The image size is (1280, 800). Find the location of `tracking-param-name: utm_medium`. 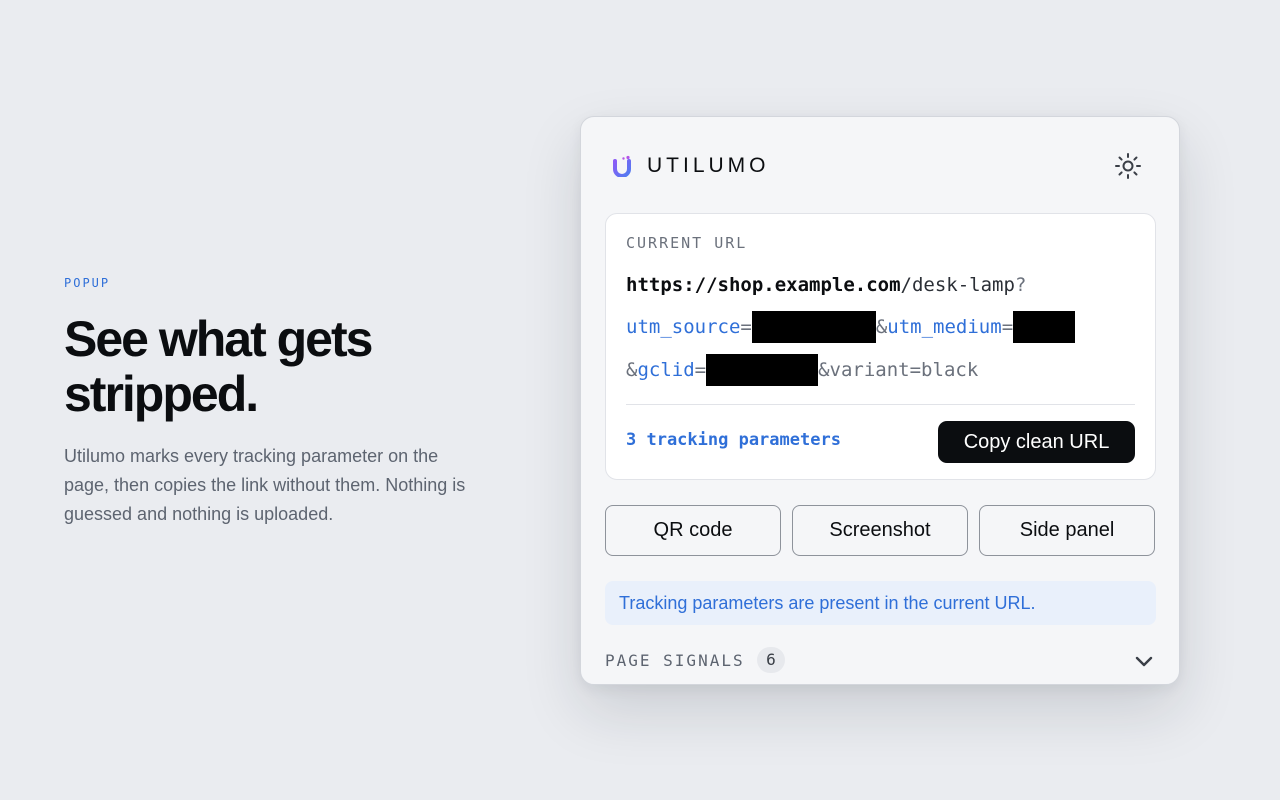

tracking-param-name: utm_medium is located at coordinates (944, 327).